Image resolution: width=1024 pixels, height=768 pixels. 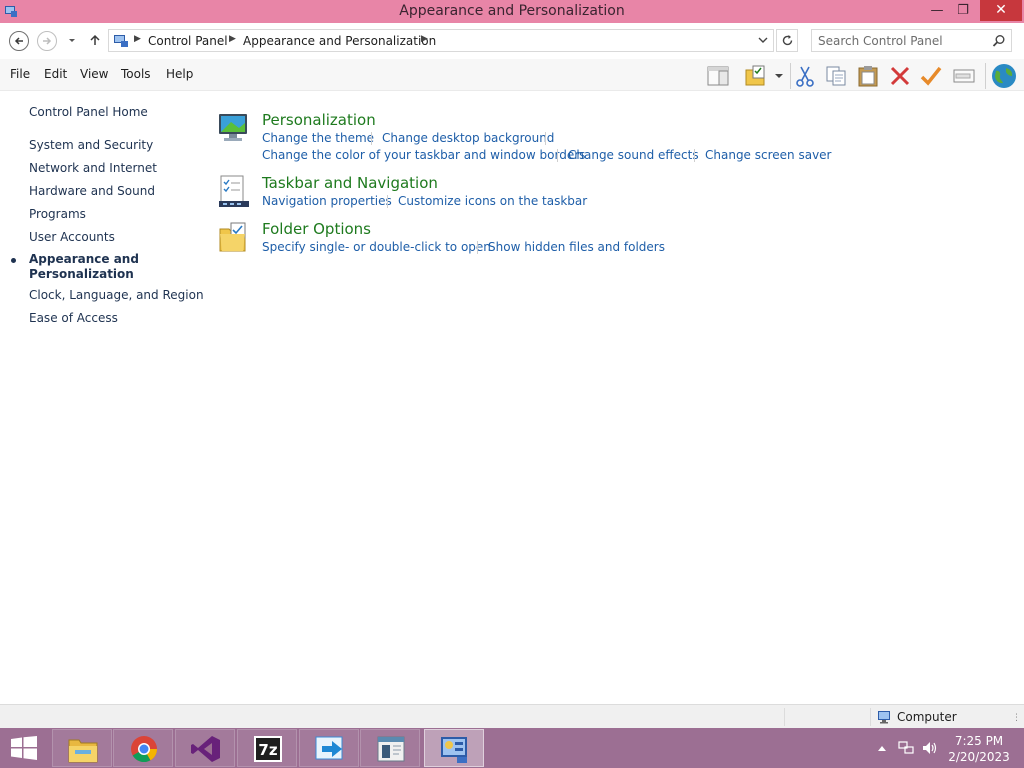 What do you see at coordinates (633, 155) in the screenshot?
I see `task-change-sound-effects: Change sound effects` at bounding box center [633, 155].